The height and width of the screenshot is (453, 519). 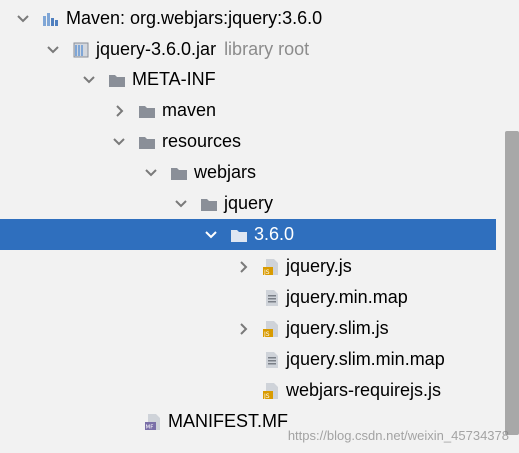 What do you see at coordinates (156, 49) in the screenshot?
I see `tree-item-label: jquery-3.6.0.jar` at bounding box center [156, 49].